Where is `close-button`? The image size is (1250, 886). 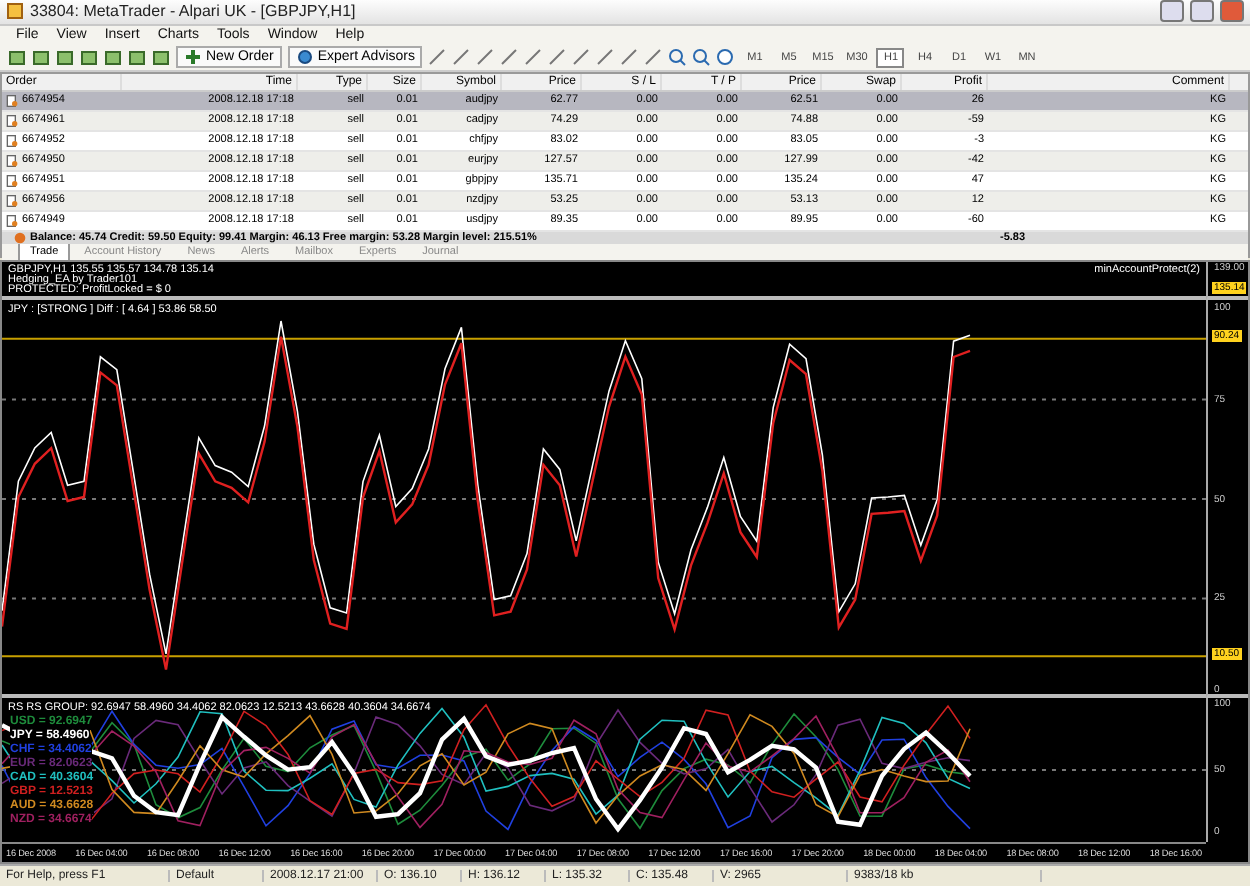 close-button is located at coordinates (1232, 11).